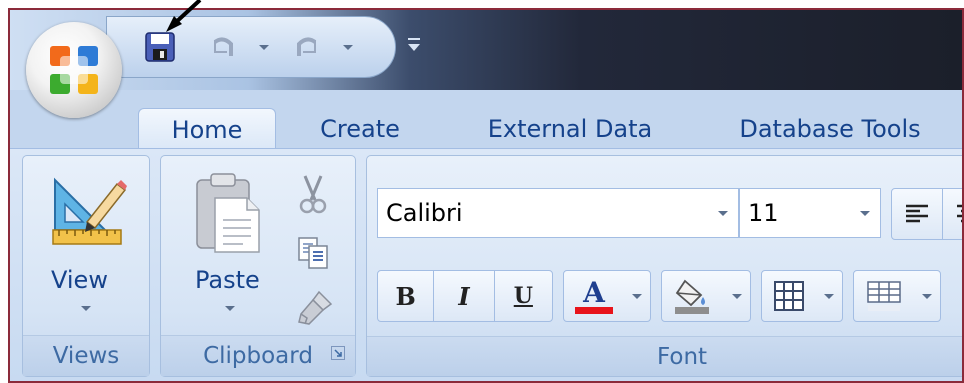  What do you see at coordinates (763, 213) in the screenshot?
I see `font-size-value: 11` at bounding box center [763, 213].